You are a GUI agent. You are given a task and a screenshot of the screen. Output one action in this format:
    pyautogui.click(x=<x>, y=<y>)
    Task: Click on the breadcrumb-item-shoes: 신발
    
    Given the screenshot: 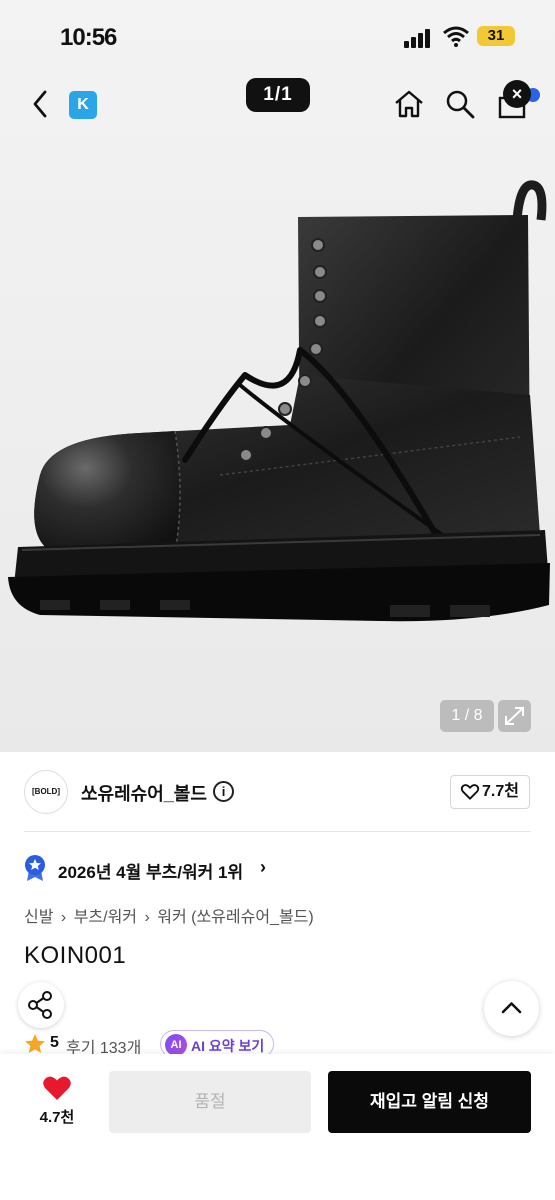 What is the action you would take?
    pyautogui.click(x=38, y=917)
    